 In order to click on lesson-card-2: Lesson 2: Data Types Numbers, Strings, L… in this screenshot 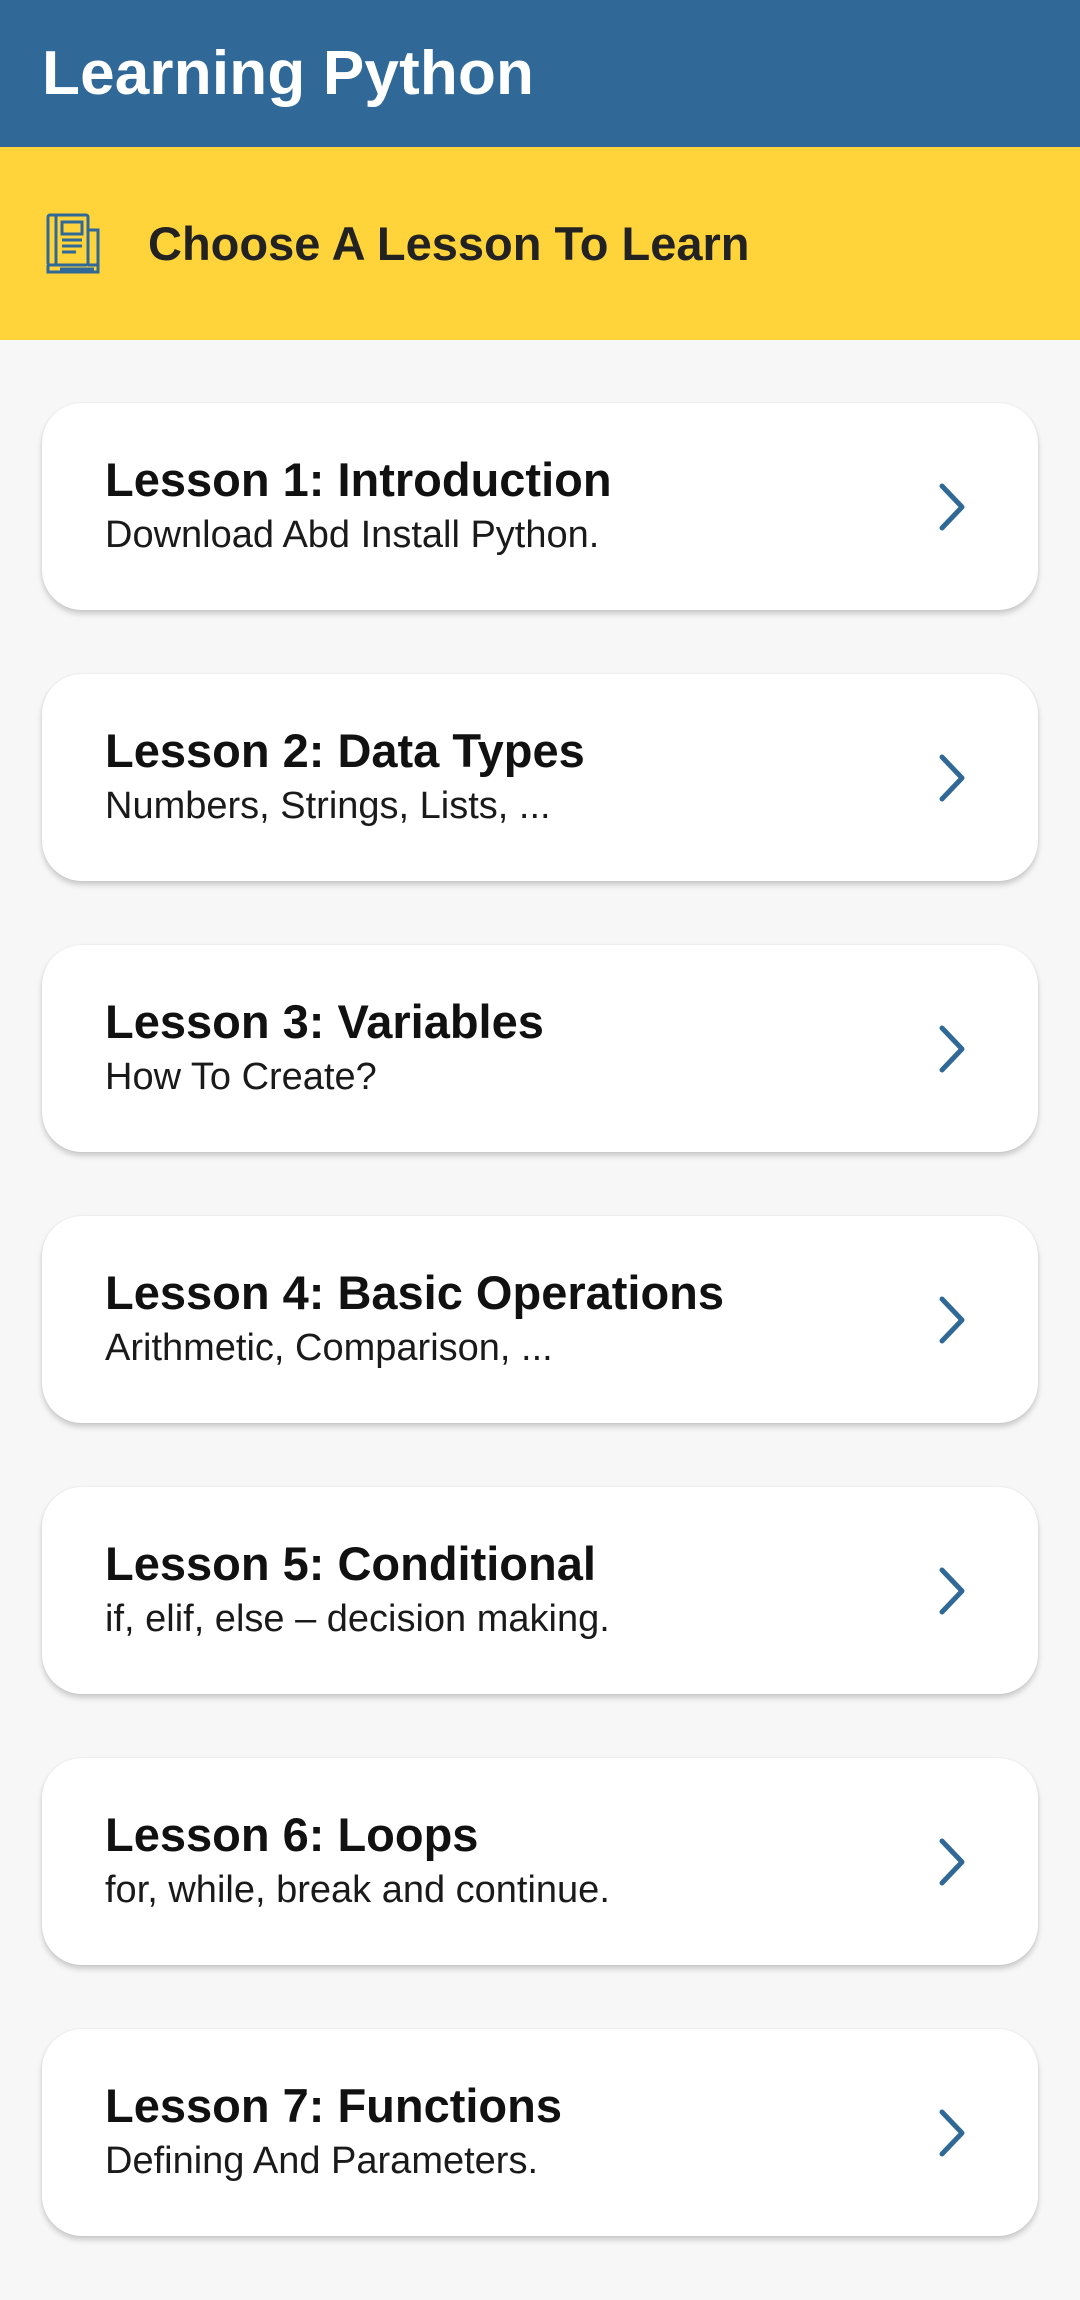, I will do `click(540, 777)`.